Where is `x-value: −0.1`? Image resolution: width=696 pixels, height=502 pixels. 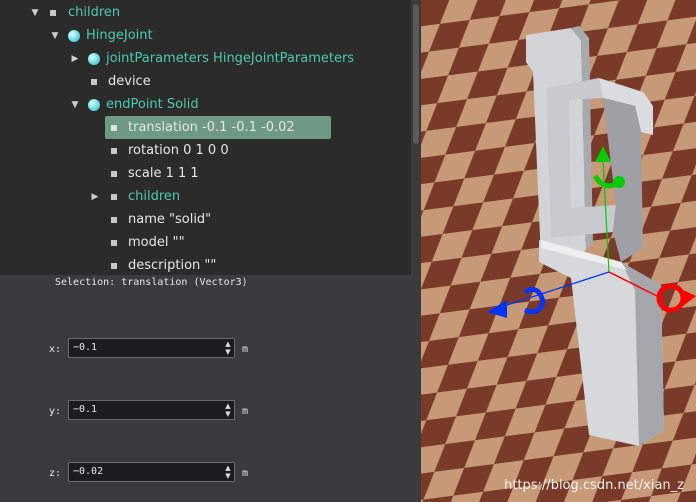 x-value: −0.1 is located at coordinates (85, 347).